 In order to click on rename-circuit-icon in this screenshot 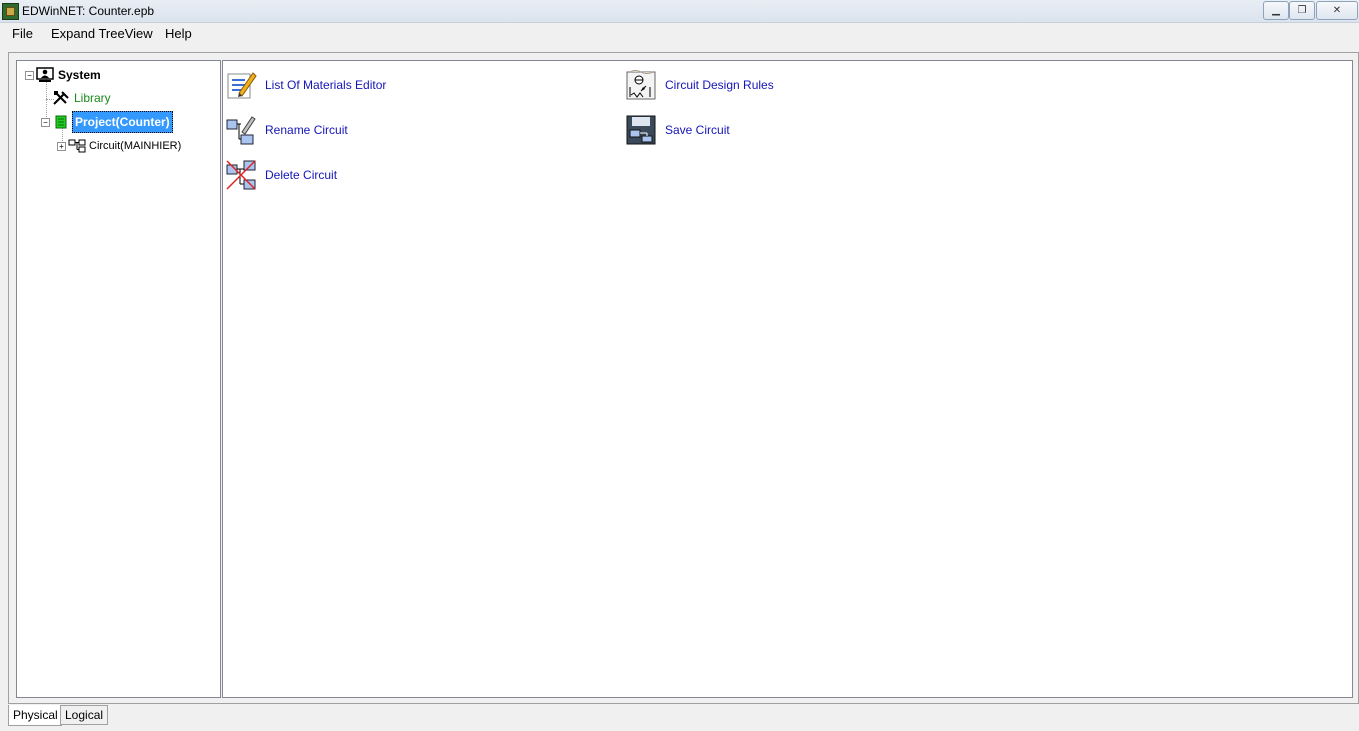, I will do `click(241, 130)`.